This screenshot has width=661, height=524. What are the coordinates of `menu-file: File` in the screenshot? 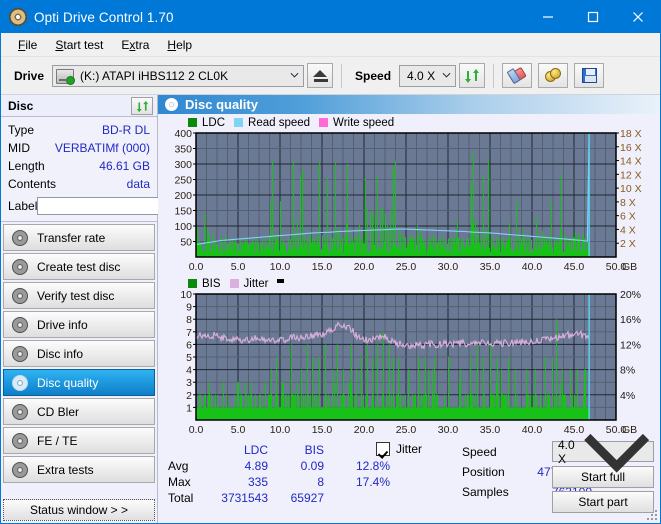 It's located at (27, 45).